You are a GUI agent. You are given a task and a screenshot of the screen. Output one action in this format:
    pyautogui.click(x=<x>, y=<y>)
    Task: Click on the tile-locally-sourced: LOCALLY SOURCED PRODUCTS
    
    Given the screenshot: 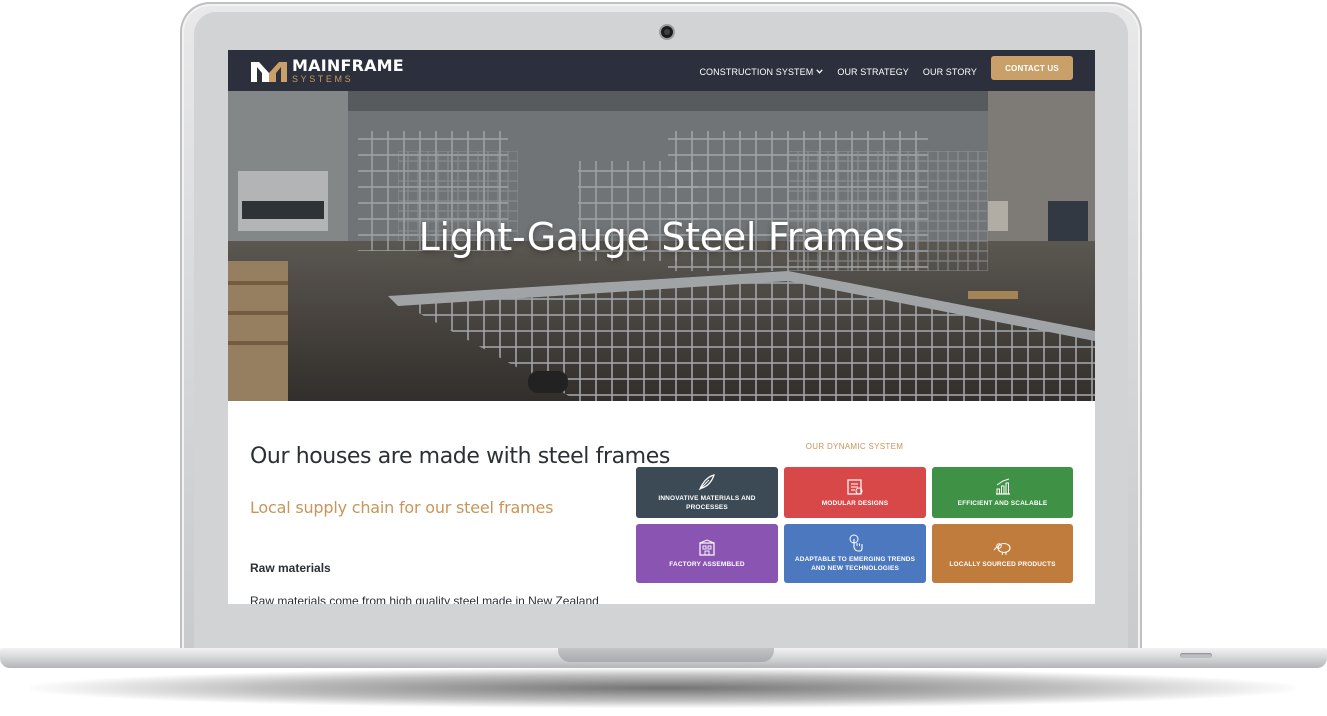 What is the action you would take?
    pyautogui.click(x=1002, y=553)
    